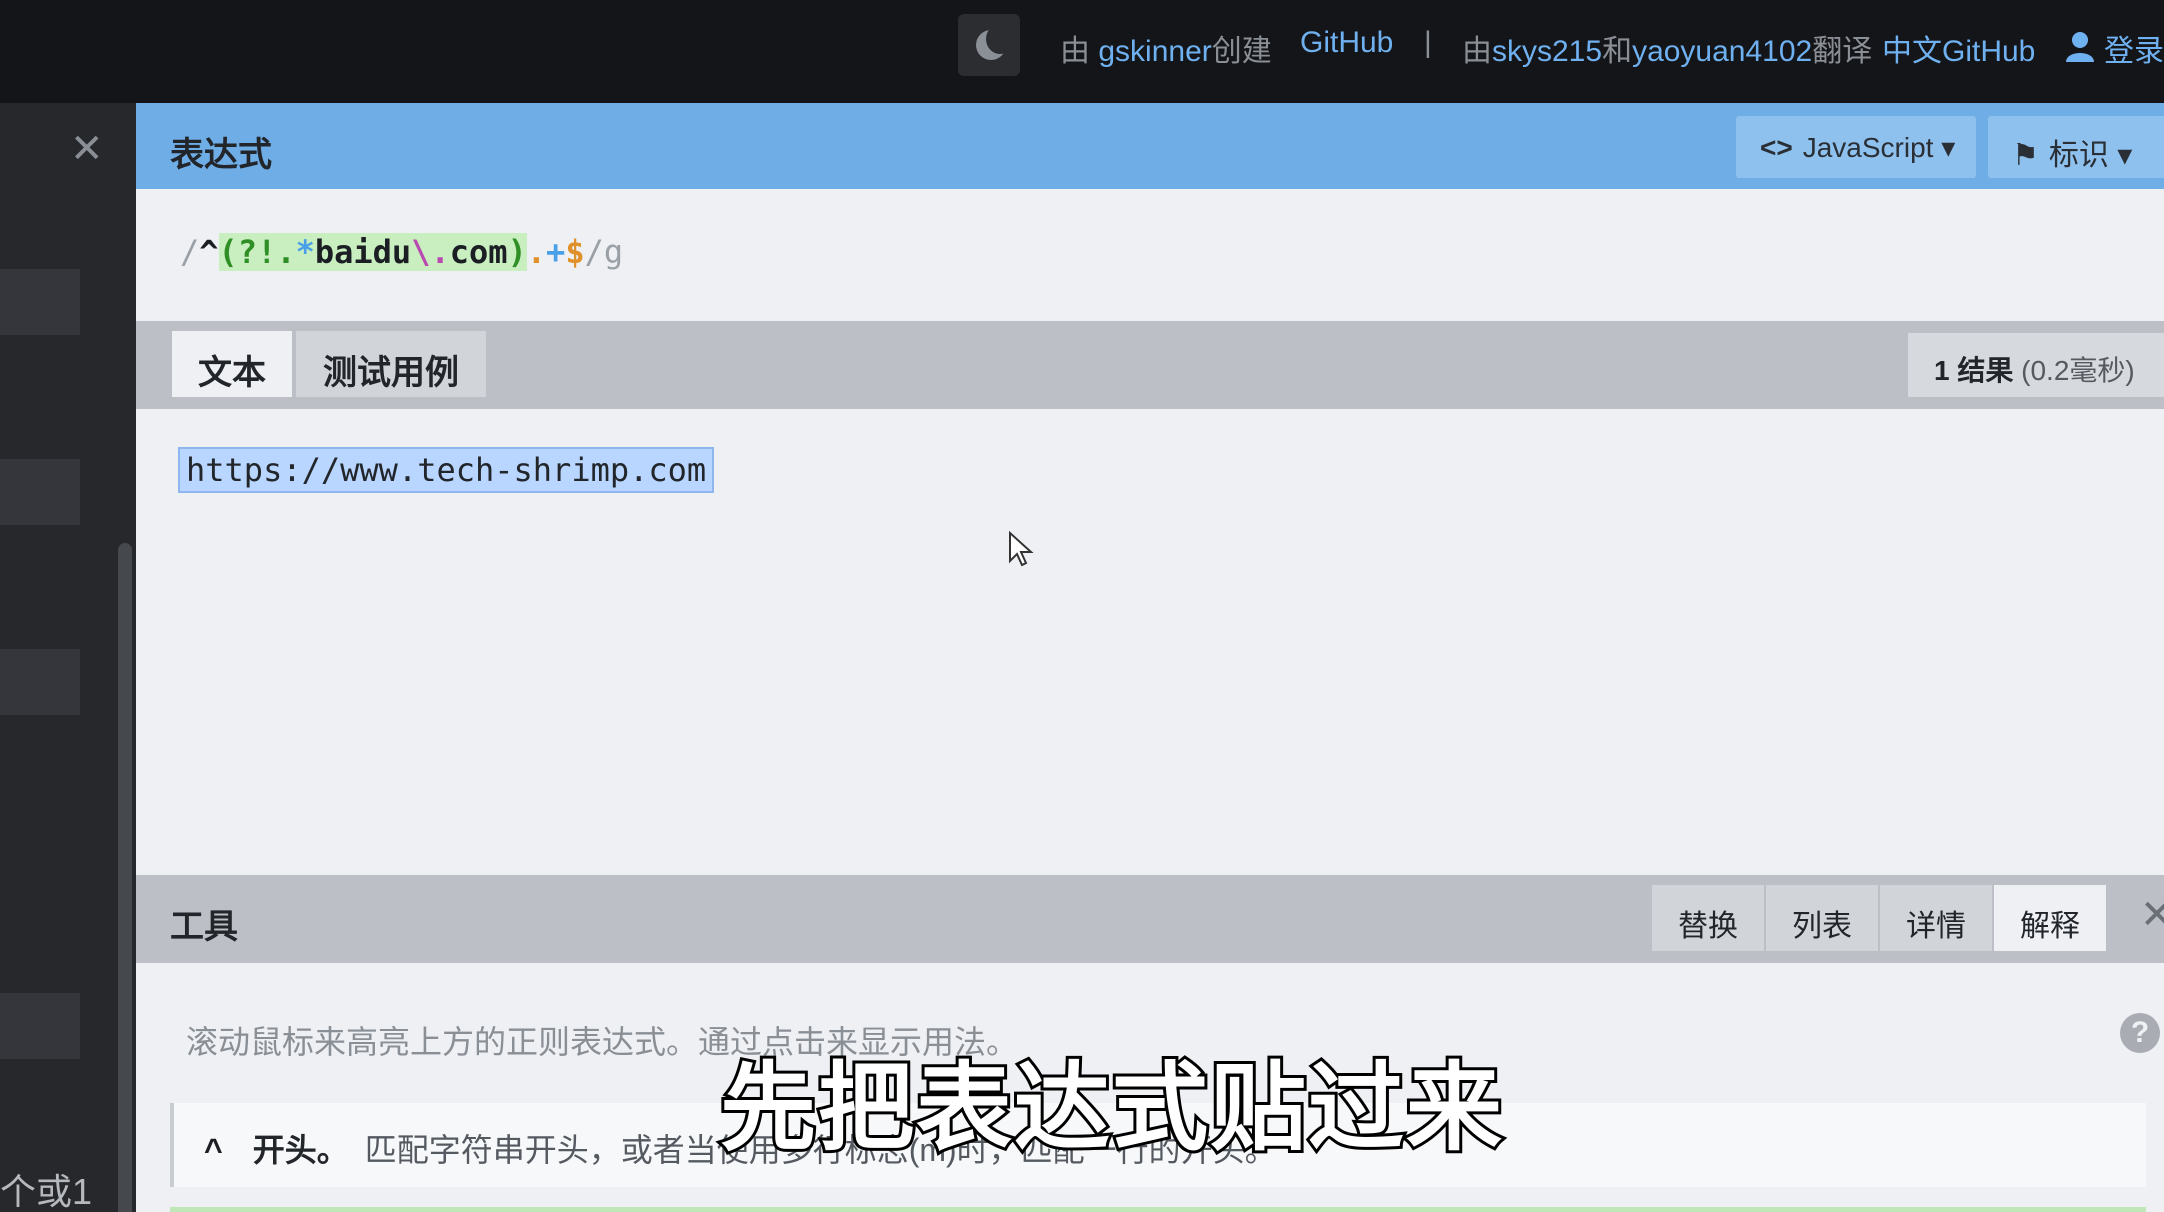  What do you see at coordinates (2050, 918) in the screenshot?
I see `tool-tab-explain: 解释` at bounding box center [2050, 918].